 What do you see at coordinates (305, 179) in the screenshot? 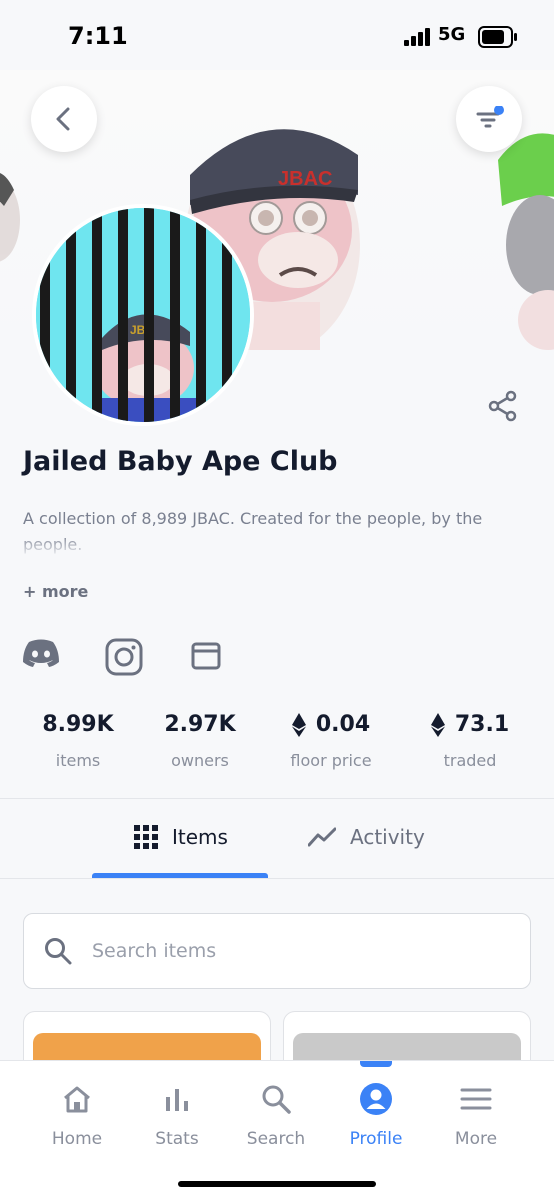
I see `banner-cap-text: JBAC` at bounding box center [305, 179].